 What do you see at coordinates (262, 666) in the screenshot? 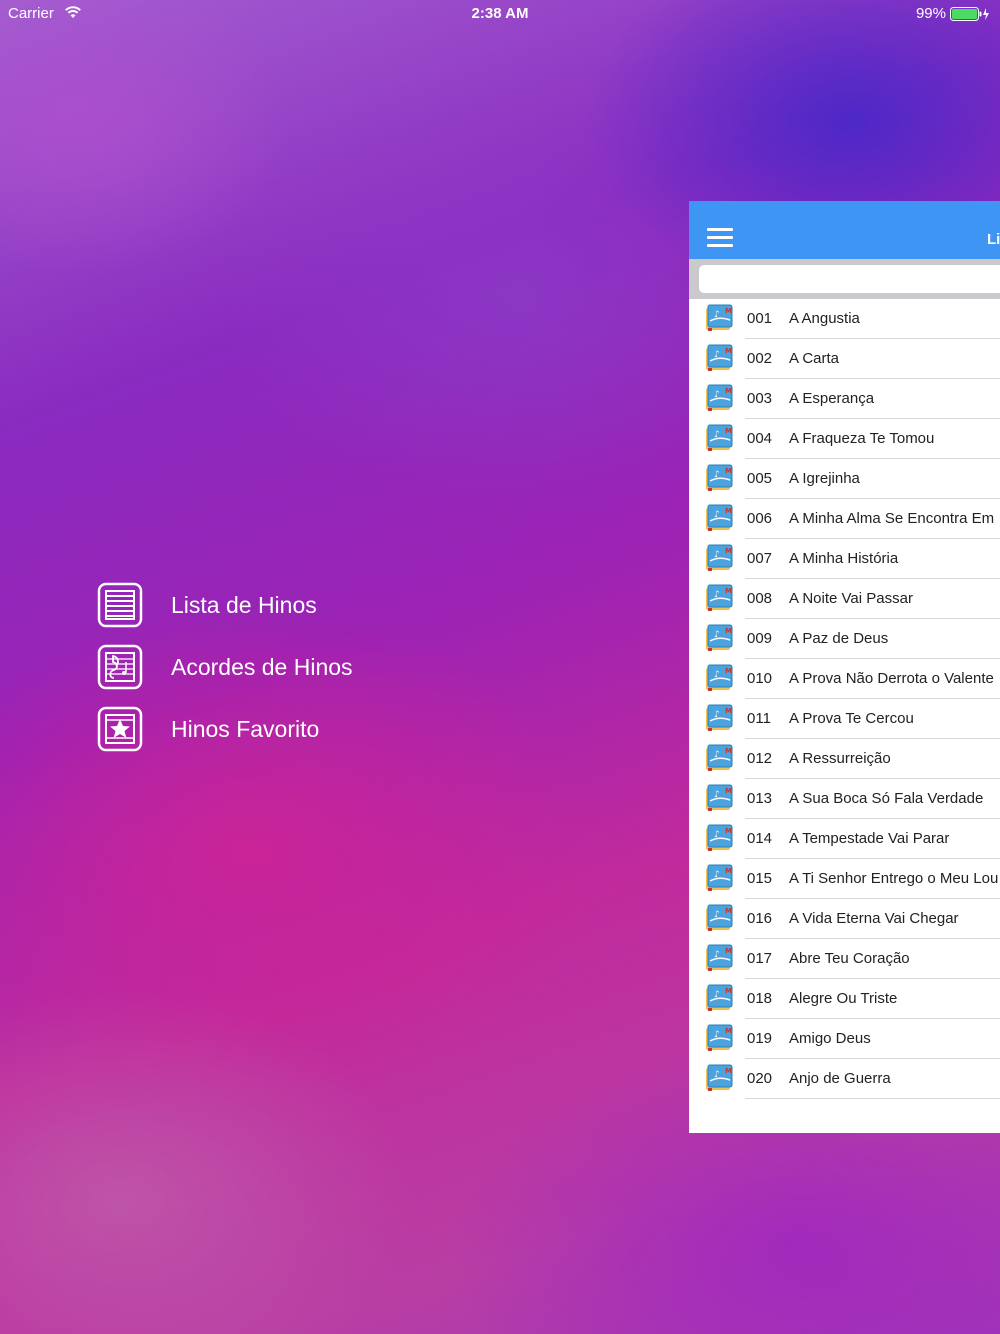
I see `menu-label: Acordes de Hinos` at bounding box center [262, 666].